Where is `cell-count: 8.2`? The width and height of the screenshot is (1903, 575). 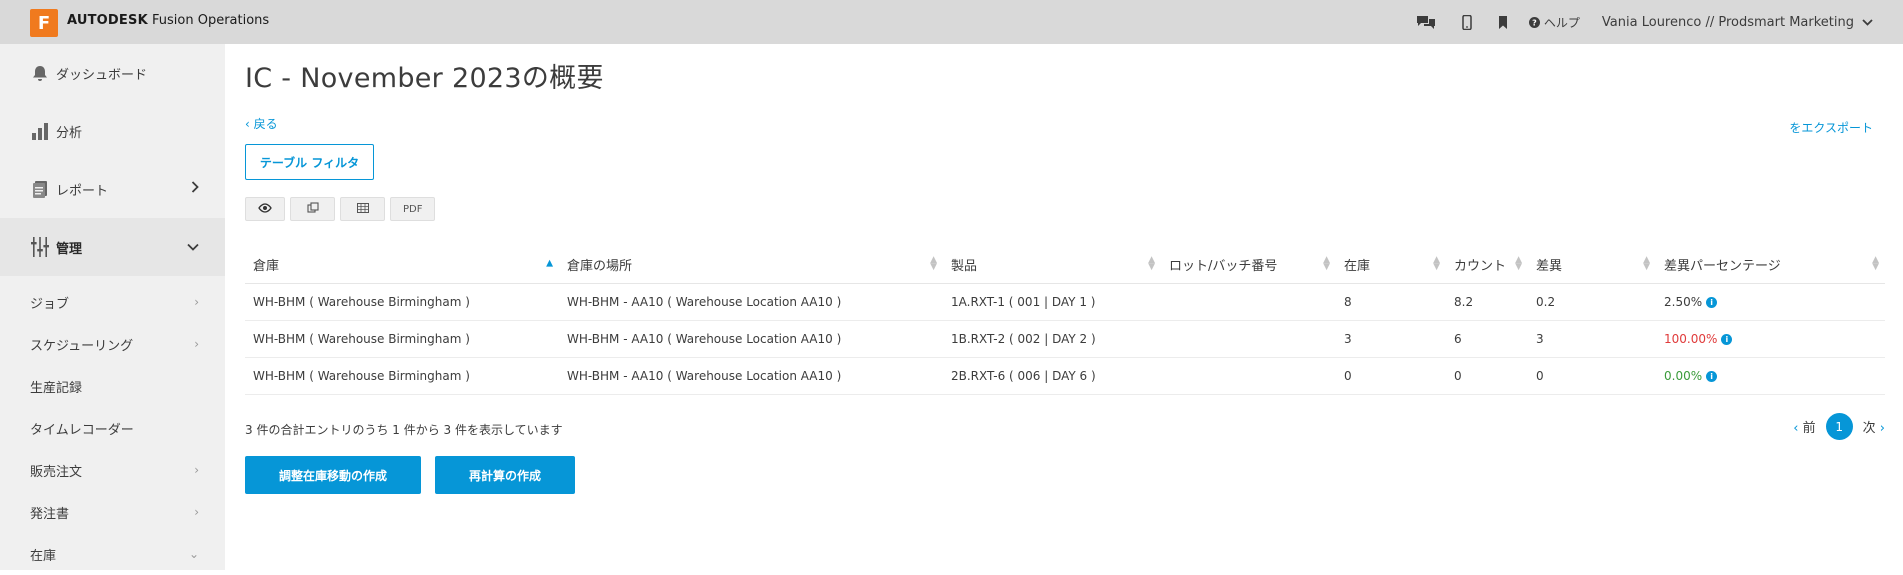 cell-count: 8.2 is located at coordinates (1487, 302).